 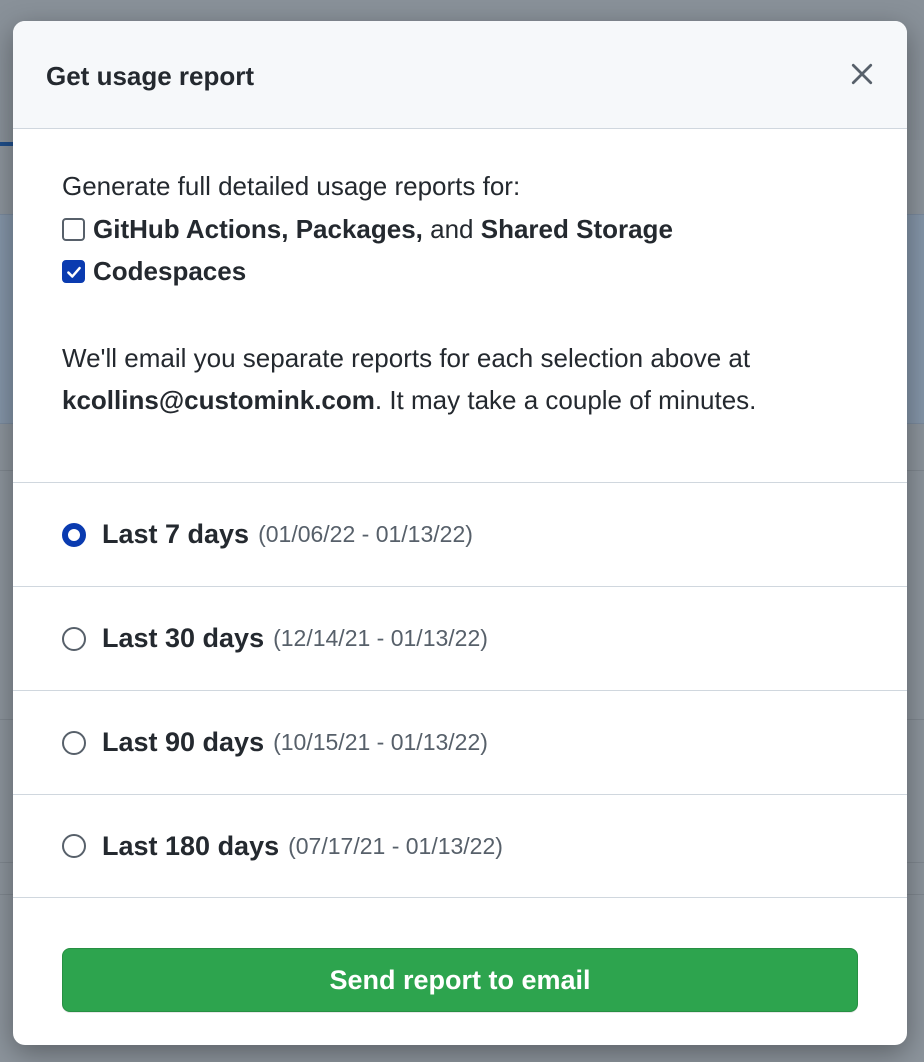 I want to click on range-label: Last 30 days, so click(x=183, y=638).